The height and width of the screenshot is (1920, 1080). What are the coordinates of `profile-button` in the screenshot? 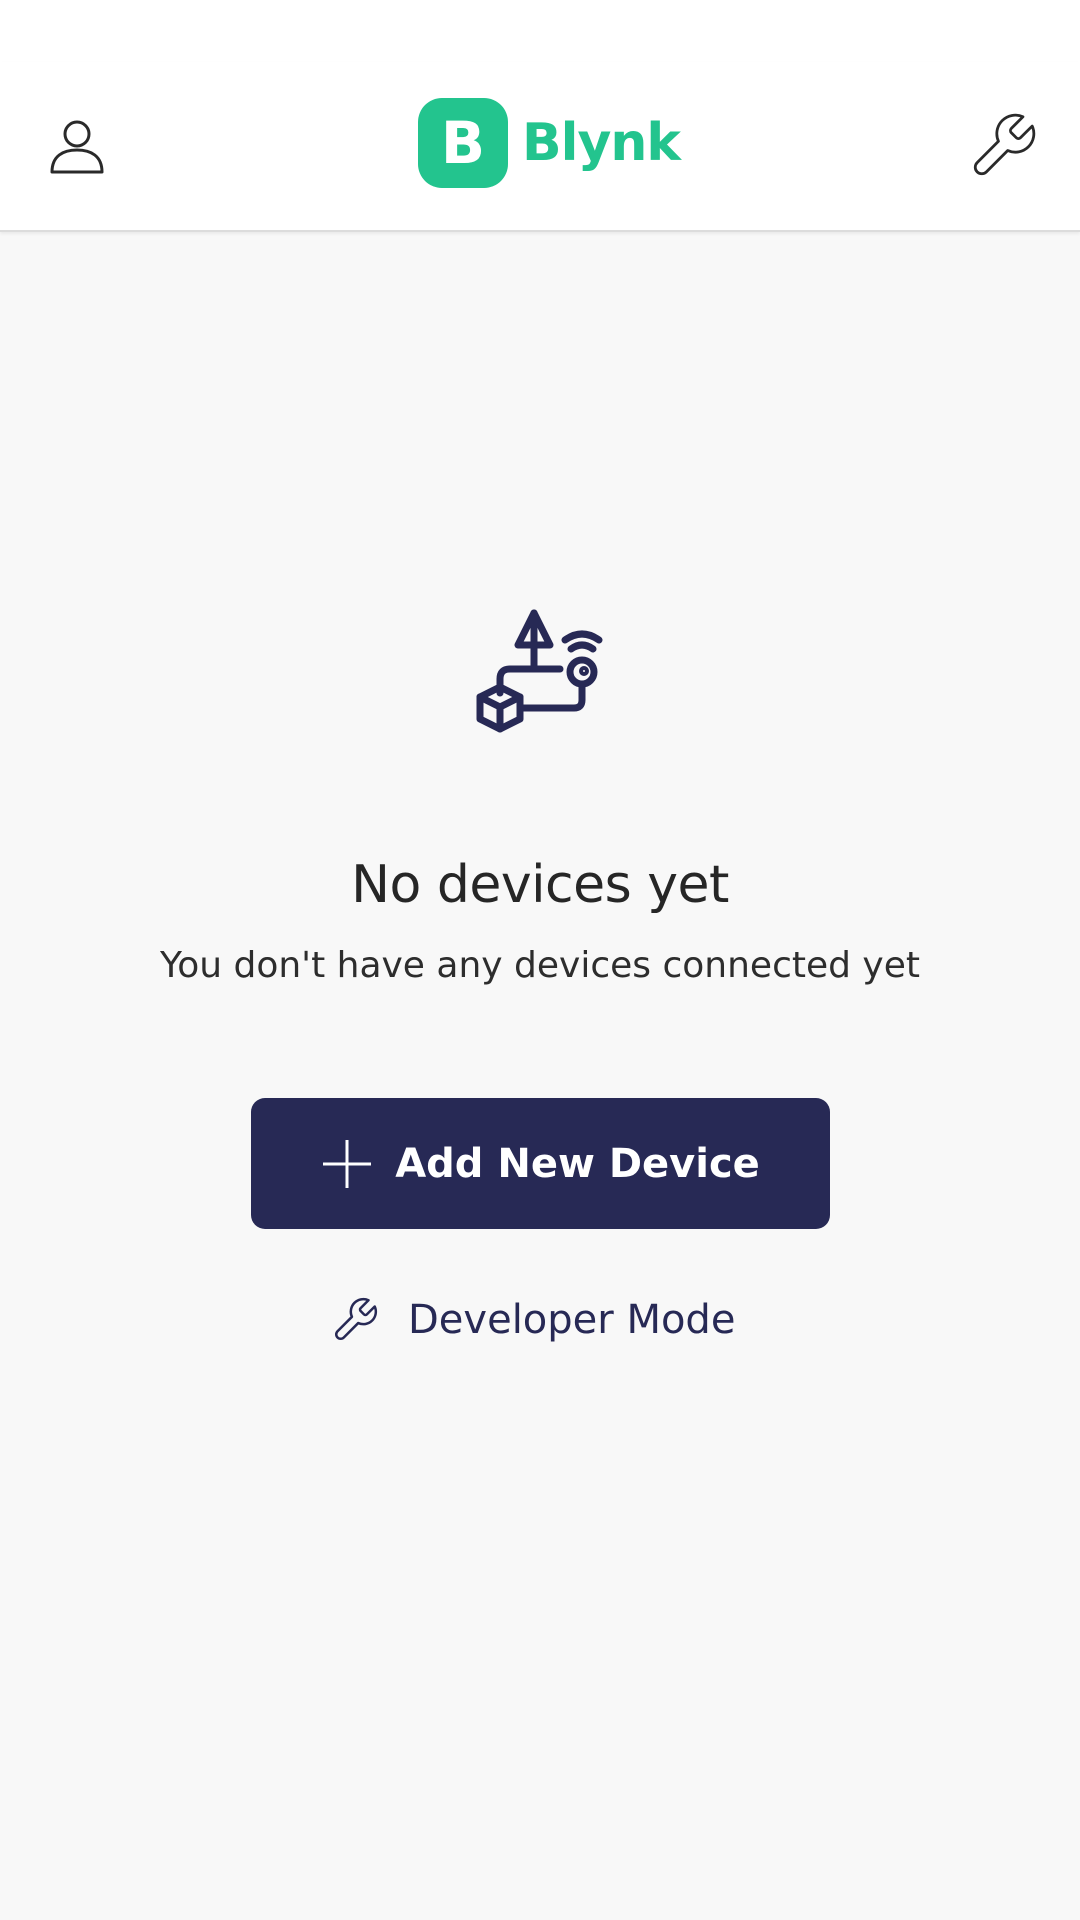 It's located at (77, 146).